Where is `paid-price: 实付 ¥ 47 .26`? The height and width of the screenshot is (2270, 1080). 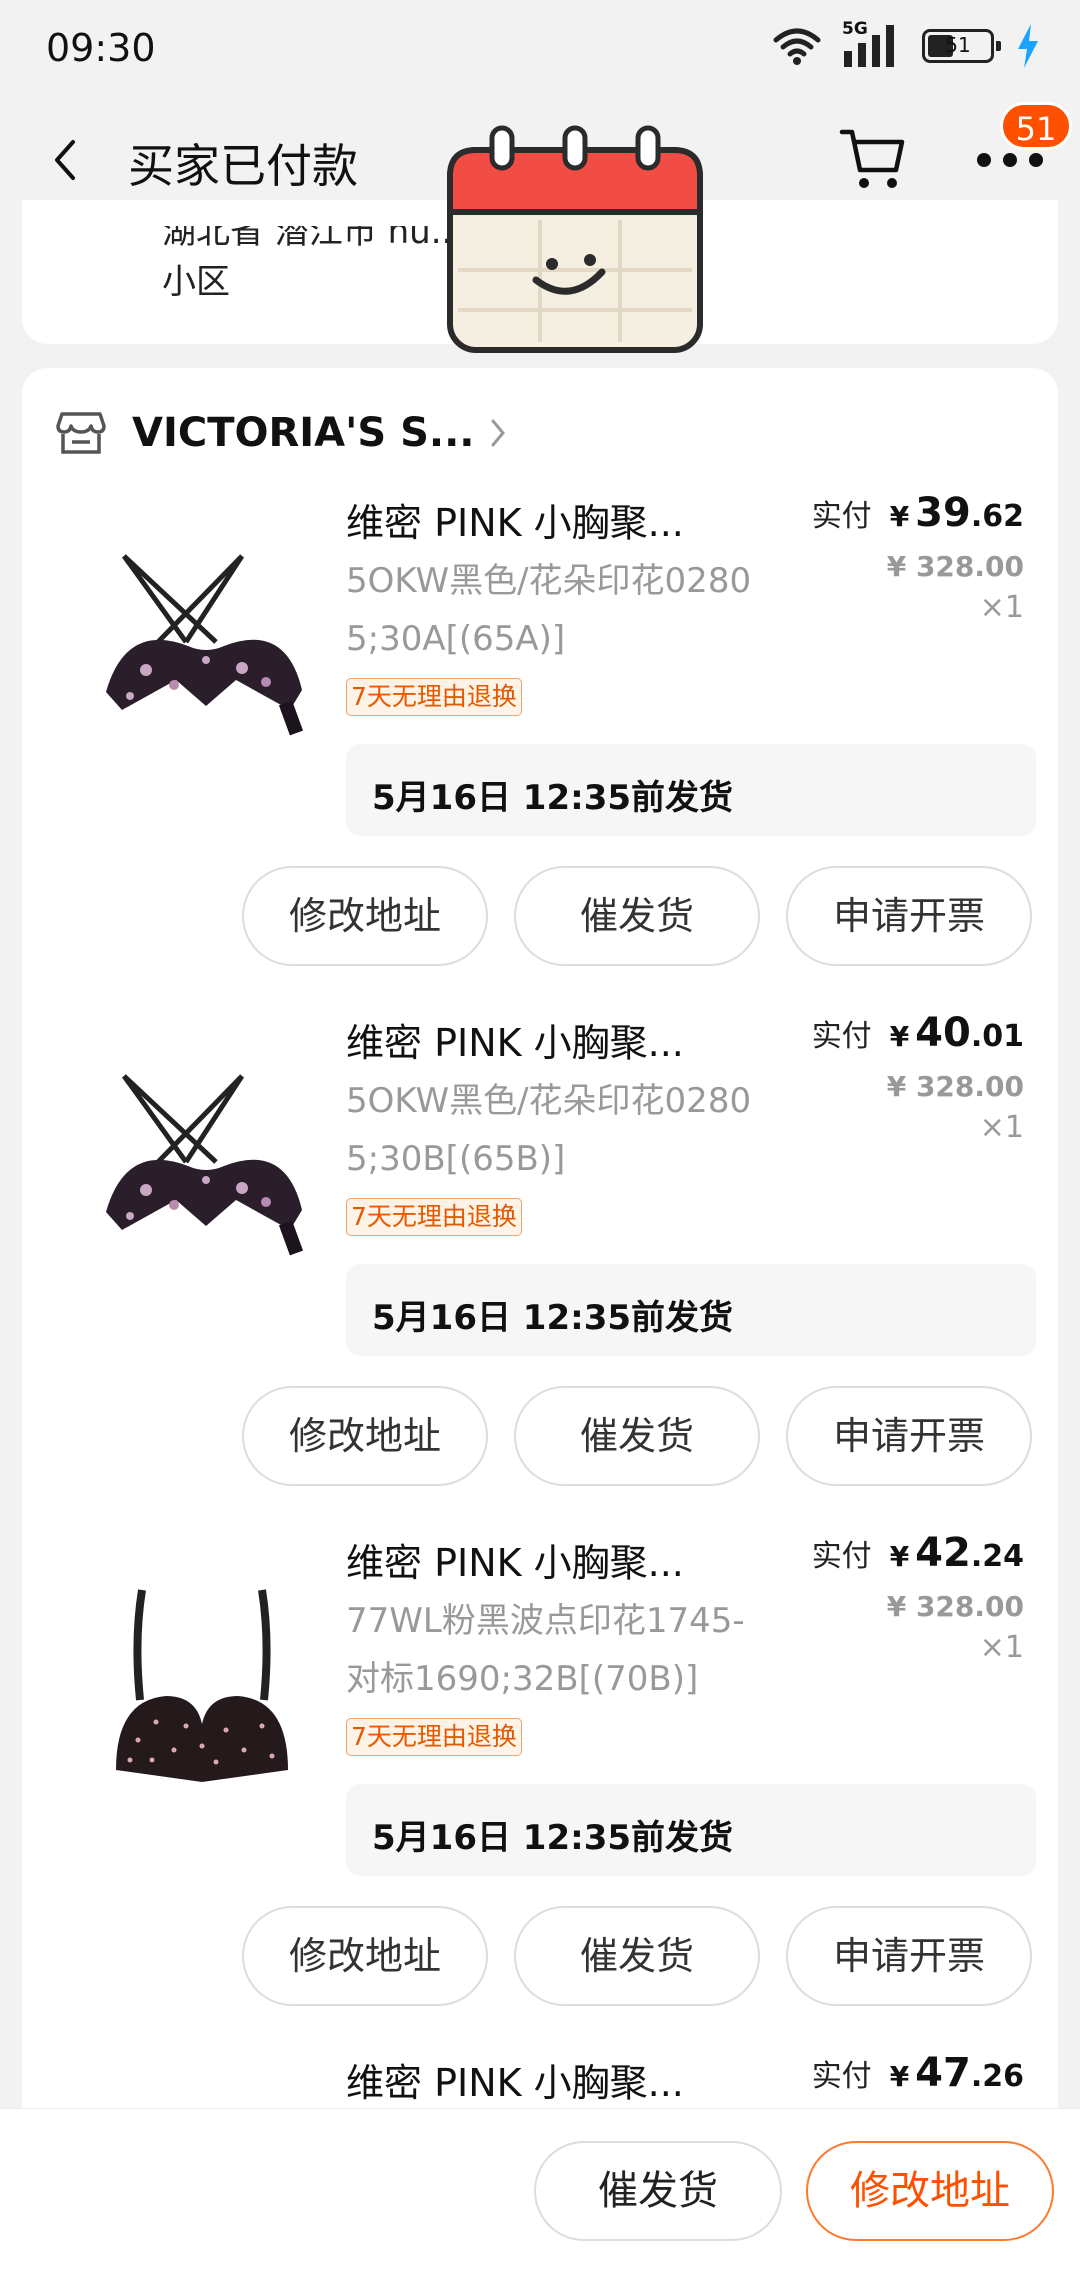 paid-price: 实付 ¥ 47 .26 is located at coordinates (918, 2073).